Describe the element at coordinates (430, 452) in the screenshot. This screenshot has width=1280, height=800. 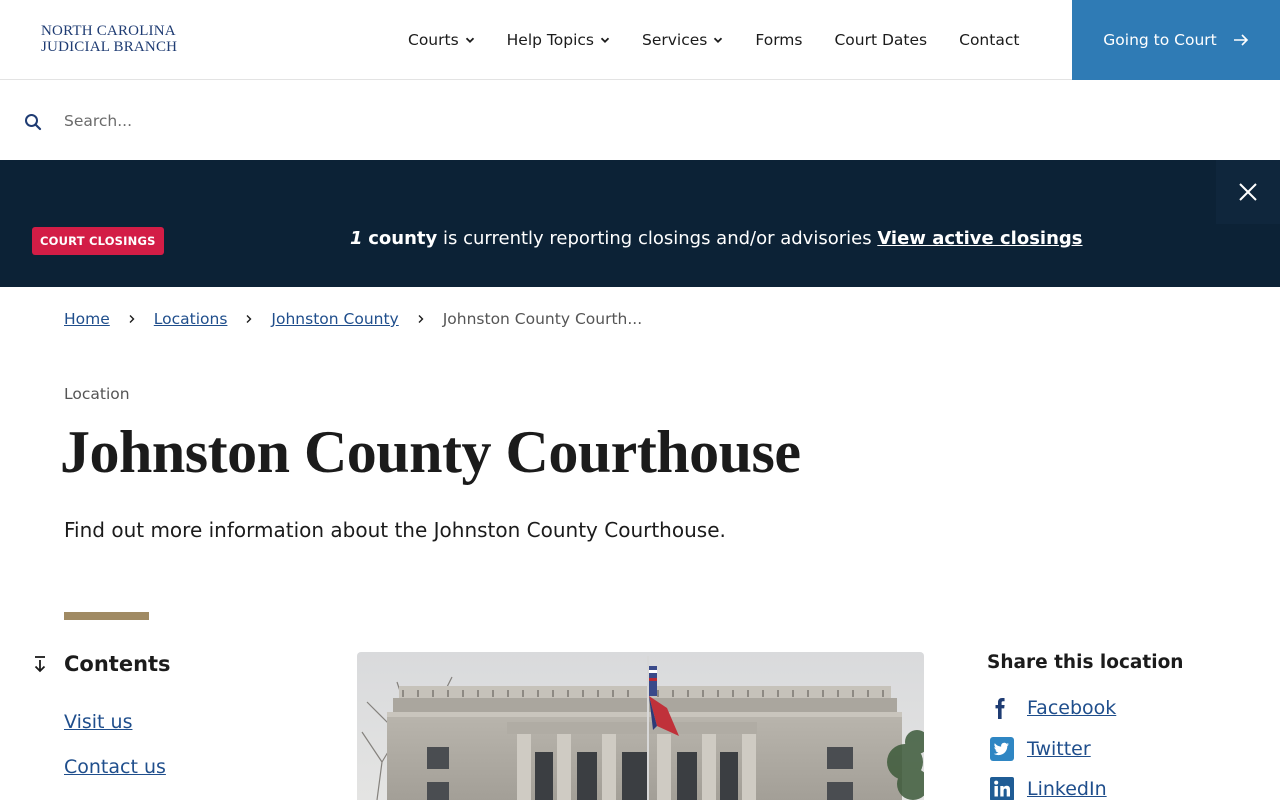
I see `page-title: Johnston County Courthouse` at that location.